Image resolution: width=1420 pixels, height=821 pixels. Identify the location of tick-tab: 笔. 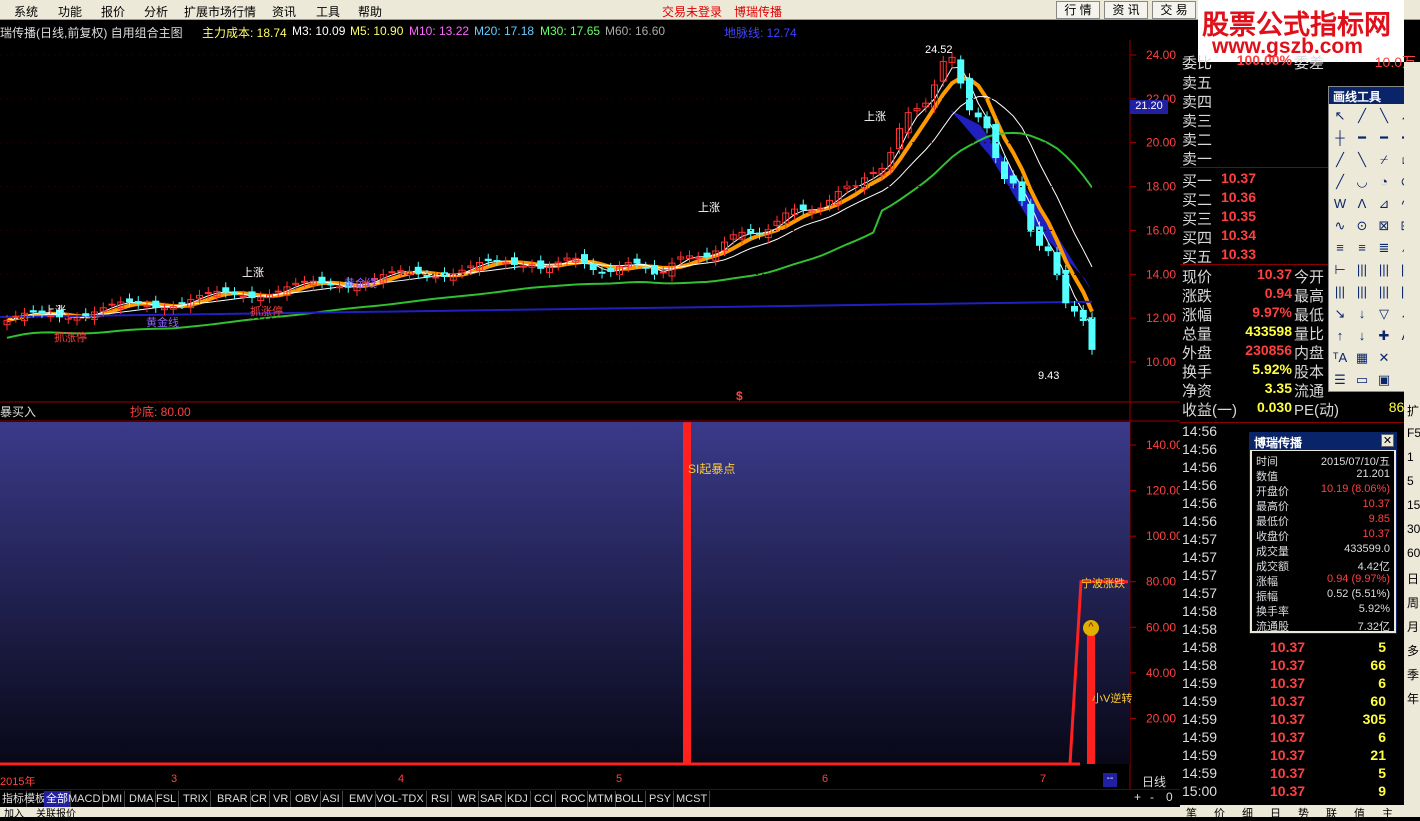
(1191, 813).